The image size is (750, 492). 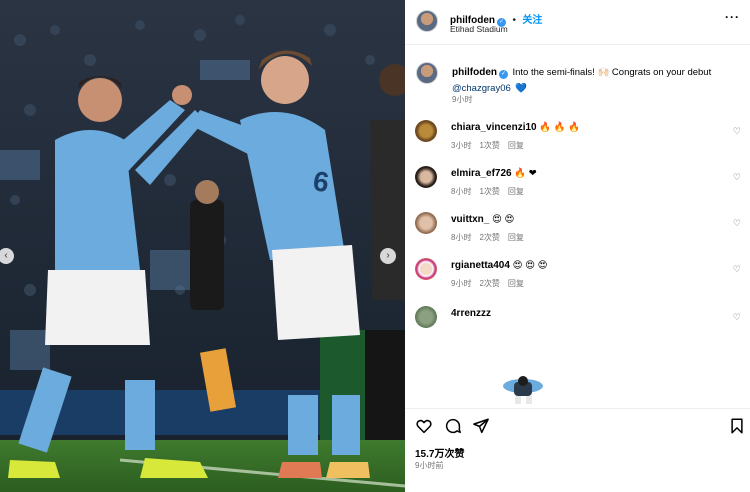 I want to click on caption-heart: 💙, so click(x=521, y=88).